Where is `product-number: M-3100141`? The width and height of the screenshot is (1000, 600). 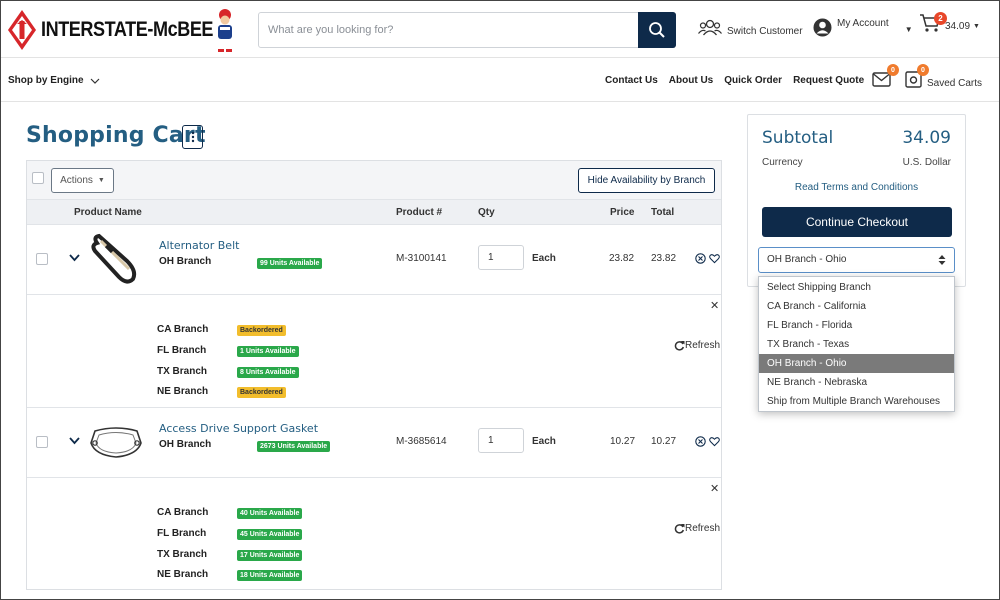
product-number: M-3100141 is located at coordinates (421, 258).